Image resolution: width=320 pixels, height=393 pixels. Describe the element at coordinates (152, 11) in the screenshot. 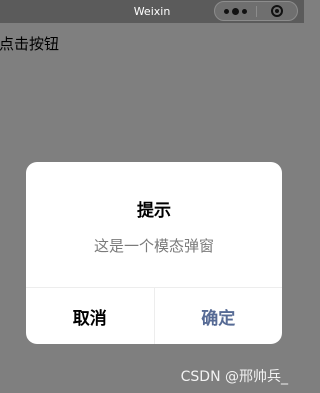

I see `navigation-bar: Weixin` at that location.